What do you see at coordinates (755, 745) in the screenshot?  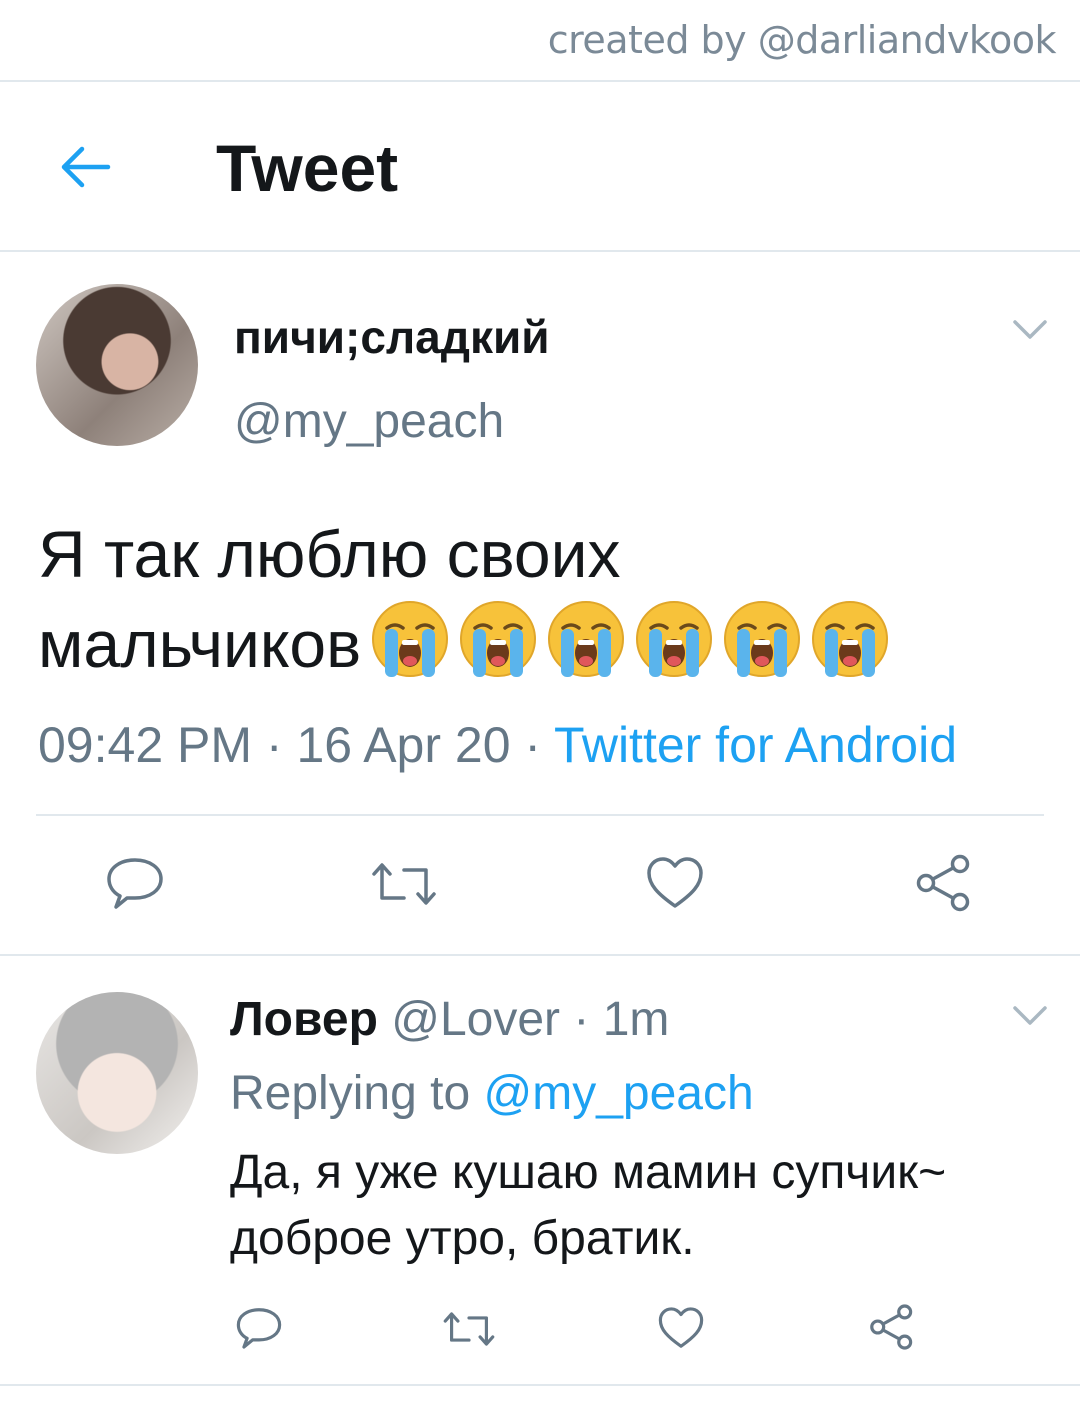 I see `tweet-source-link: Twitter for Android` at bounding box center [755, 745].